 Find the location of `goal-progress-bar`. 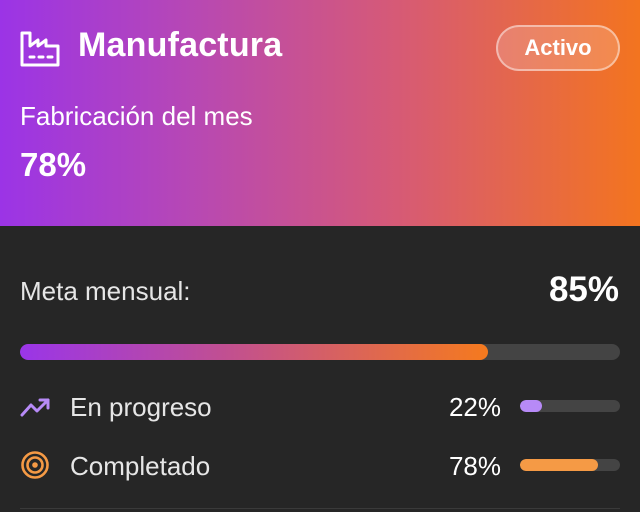

goal-progress-bar is located at coordinates (320, 352).